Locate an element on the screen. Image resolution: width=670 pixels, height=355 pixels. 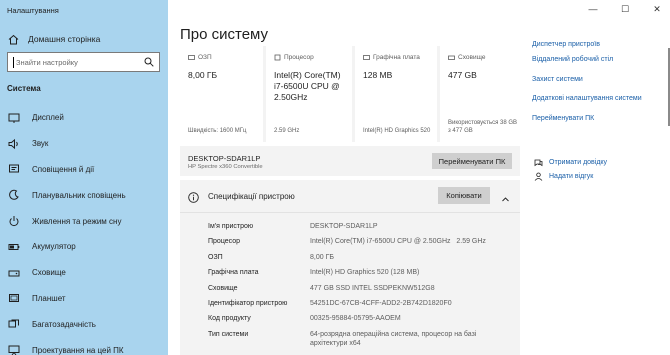
spec-key: Тип системи is located at coordinates (228, 334).